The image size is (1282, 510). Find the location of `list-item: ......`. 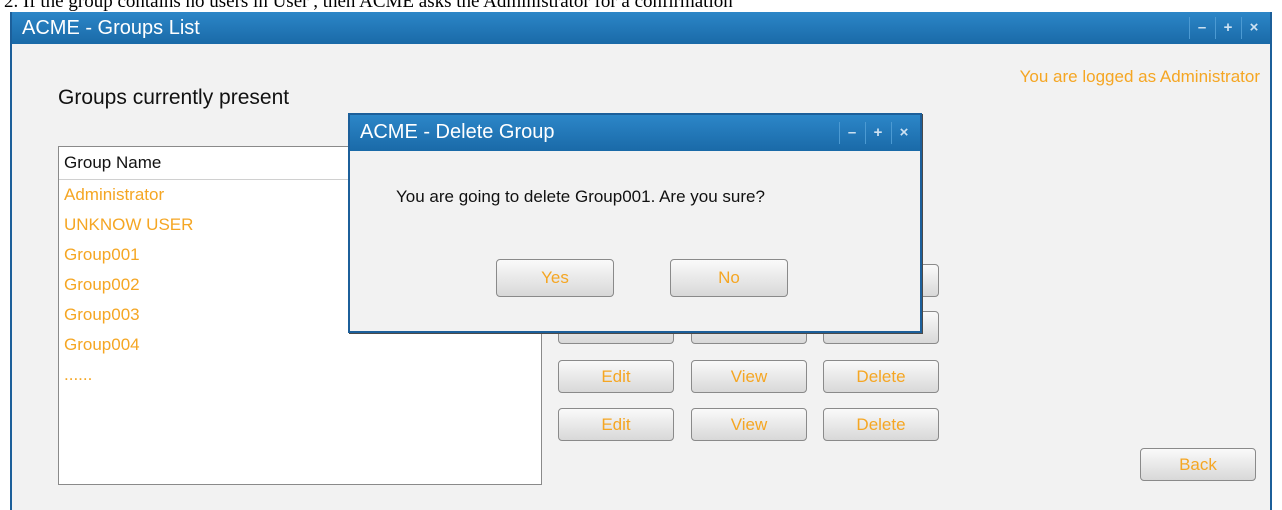

list-item: ...... is located at coordinates (300, 375).